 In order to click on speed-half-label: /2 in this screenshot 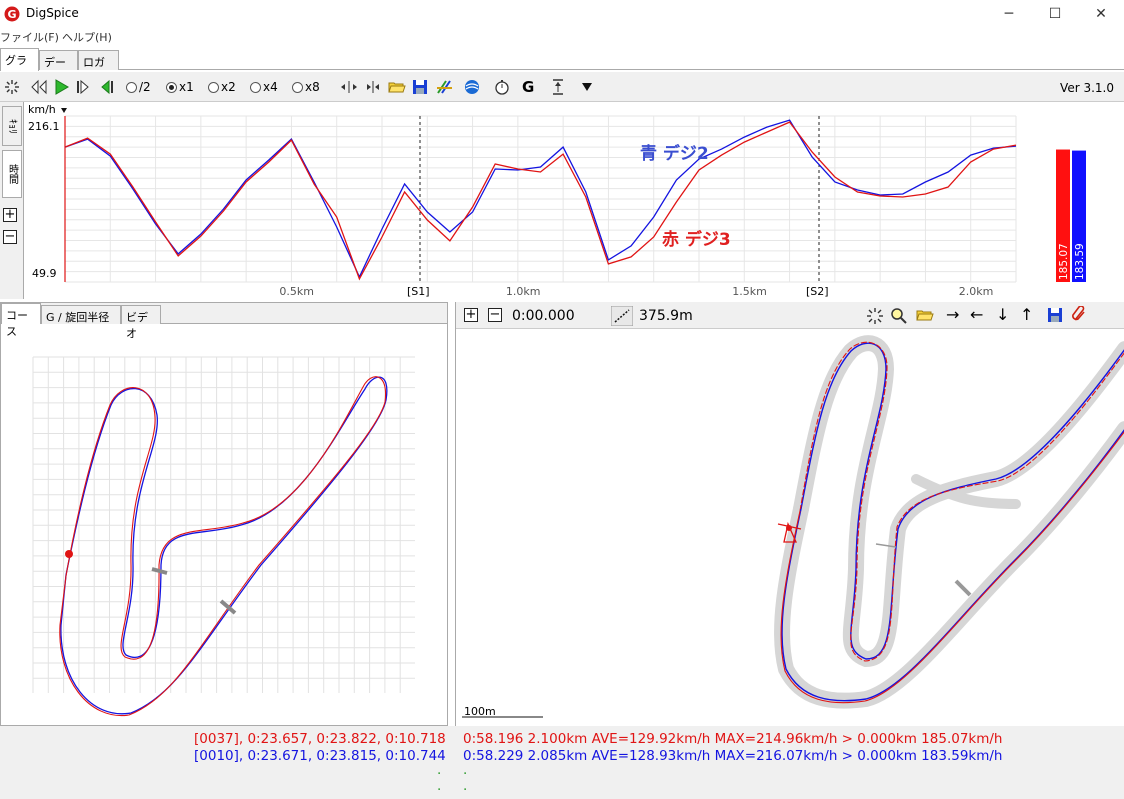, I will do `click(145, 87)`.